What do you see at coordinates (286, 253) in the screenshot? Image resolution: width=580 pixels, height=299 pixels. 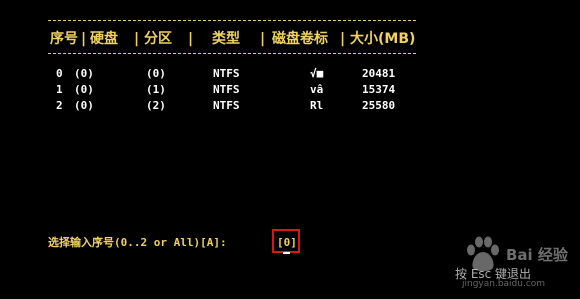 I see `text-cursor` at bounding box center [286, 253].